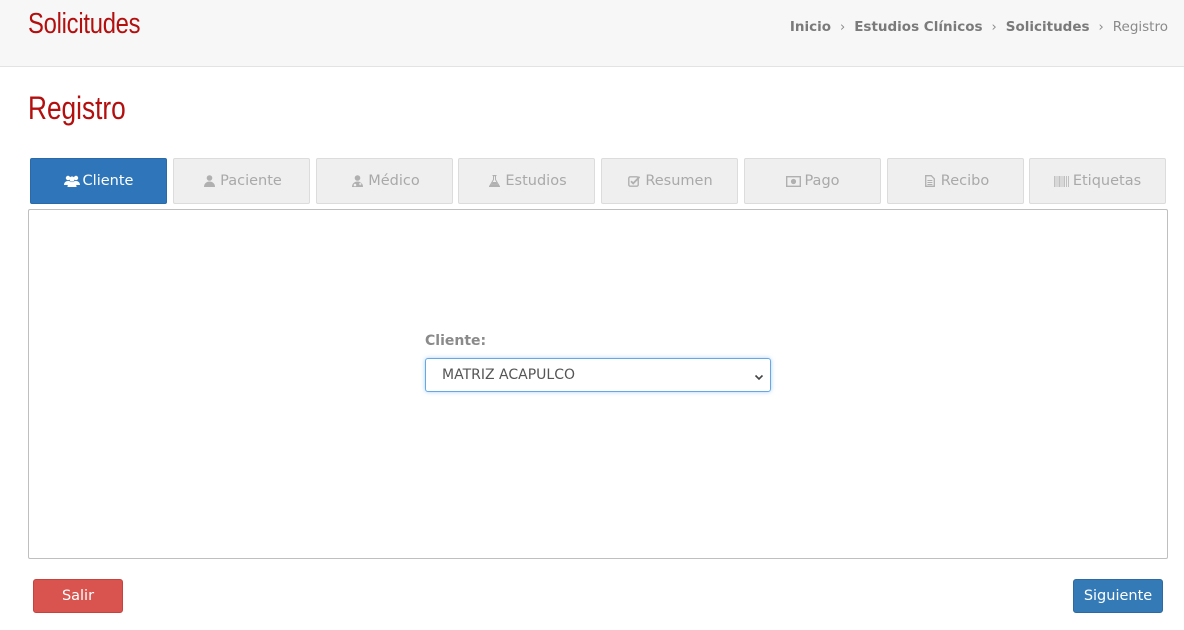  I want to click on file-text-icon, so click(930, 181).